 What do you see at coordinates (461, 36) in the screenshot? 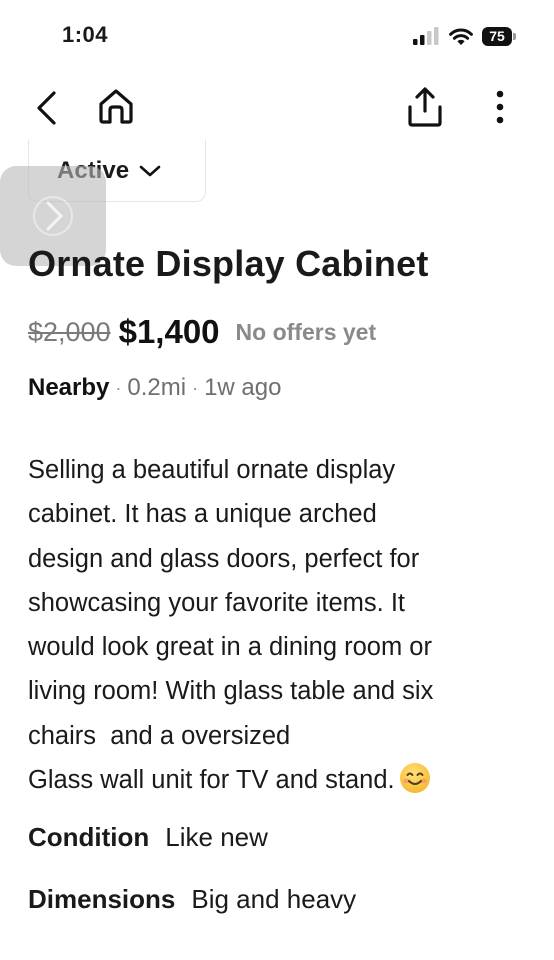
I see `wifi-icon` at bounding box center [461, 36].